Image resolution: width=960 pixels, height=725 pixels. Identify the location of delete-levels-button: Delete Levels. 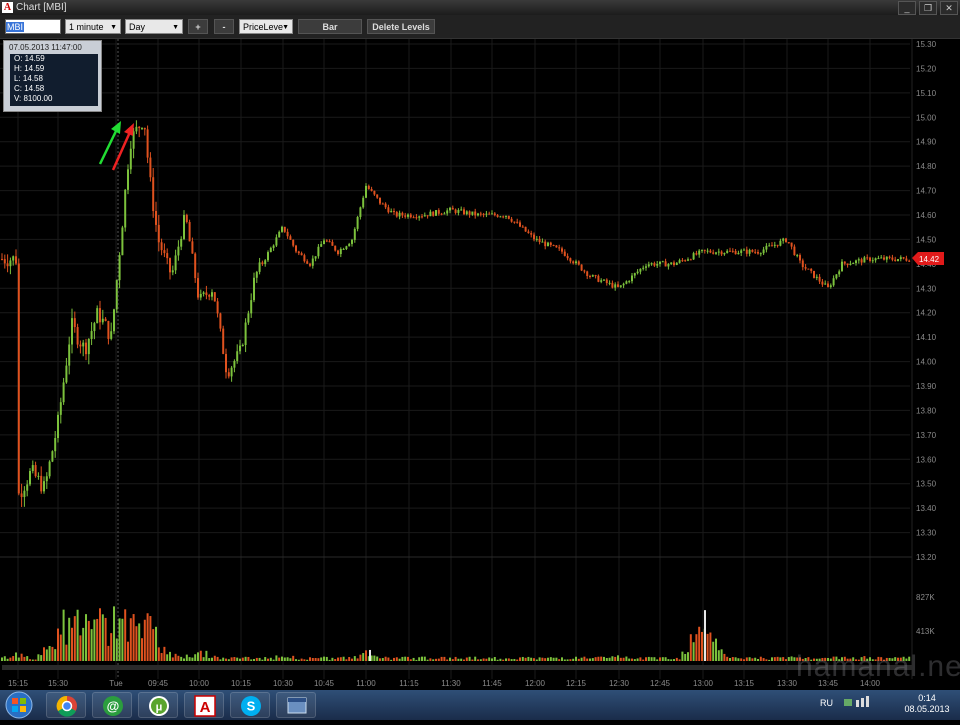
(401, 26).